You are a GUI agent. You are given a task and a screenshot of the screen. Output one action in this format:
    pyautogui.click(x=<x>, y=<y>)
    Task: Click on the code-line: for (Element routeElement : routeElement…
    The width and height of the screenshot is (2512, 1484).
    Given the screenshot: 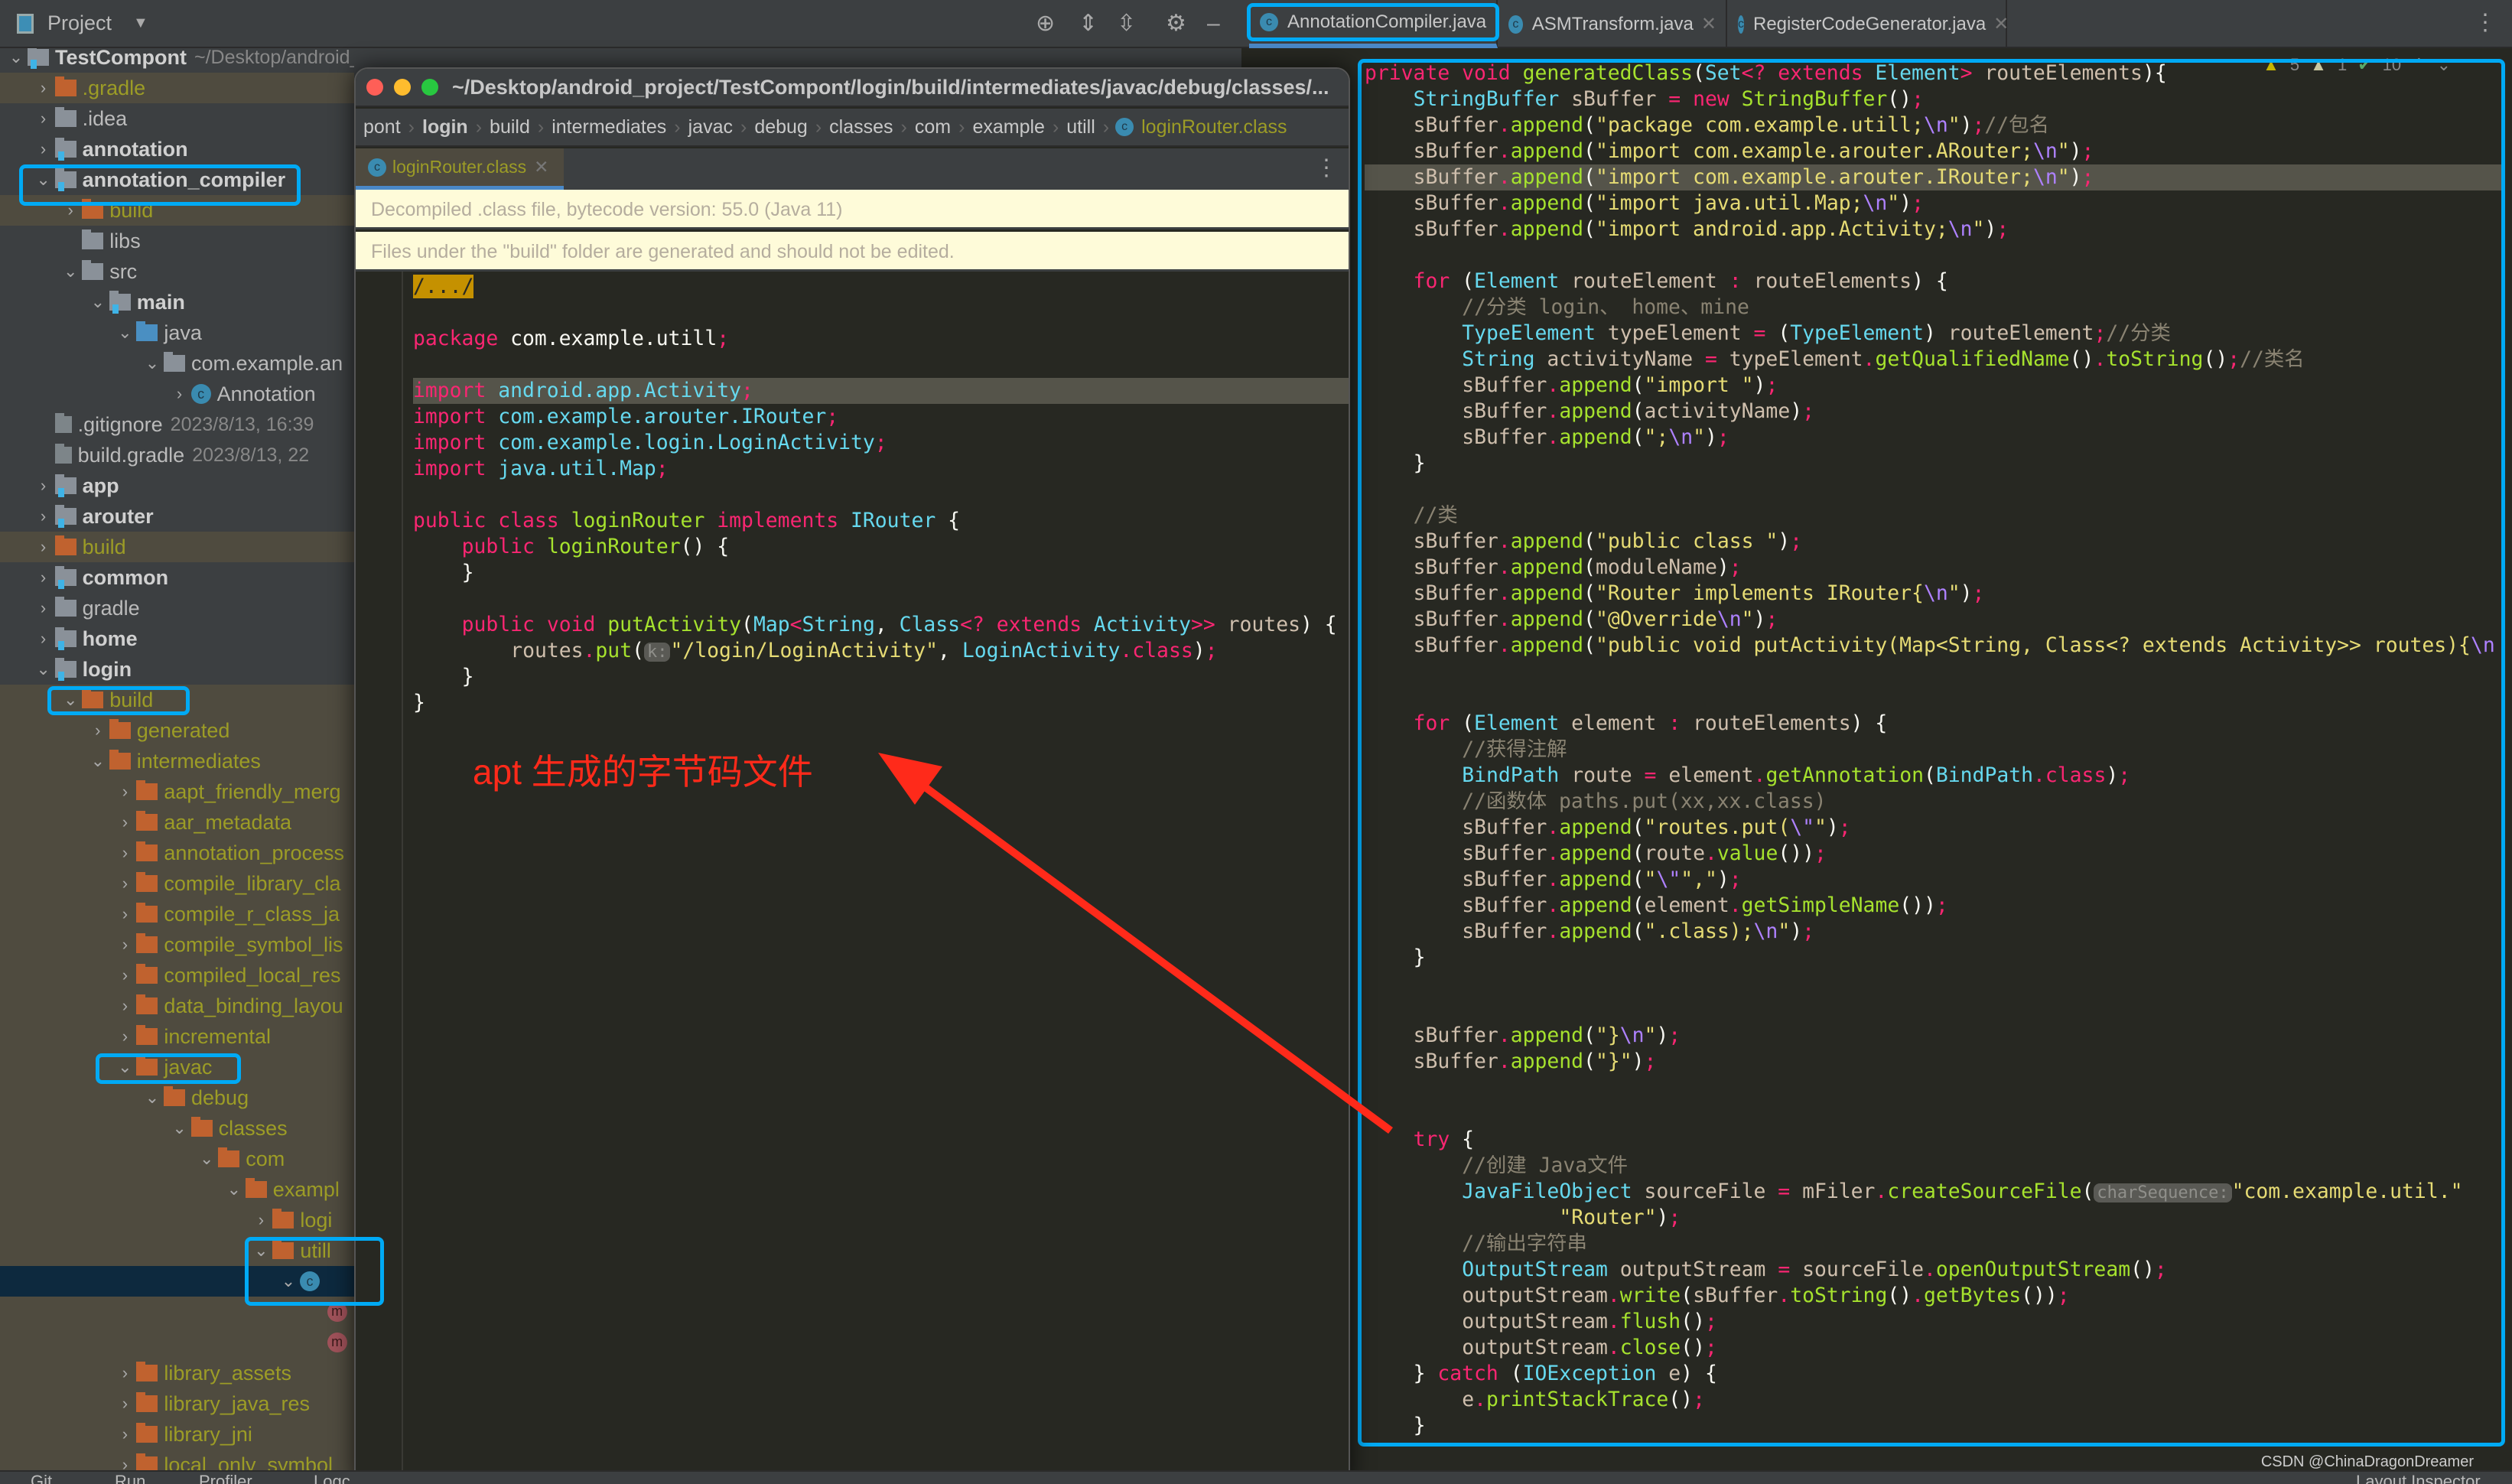 What is the action you would take?
    pyautogui.click(x=1935, y=281)
    